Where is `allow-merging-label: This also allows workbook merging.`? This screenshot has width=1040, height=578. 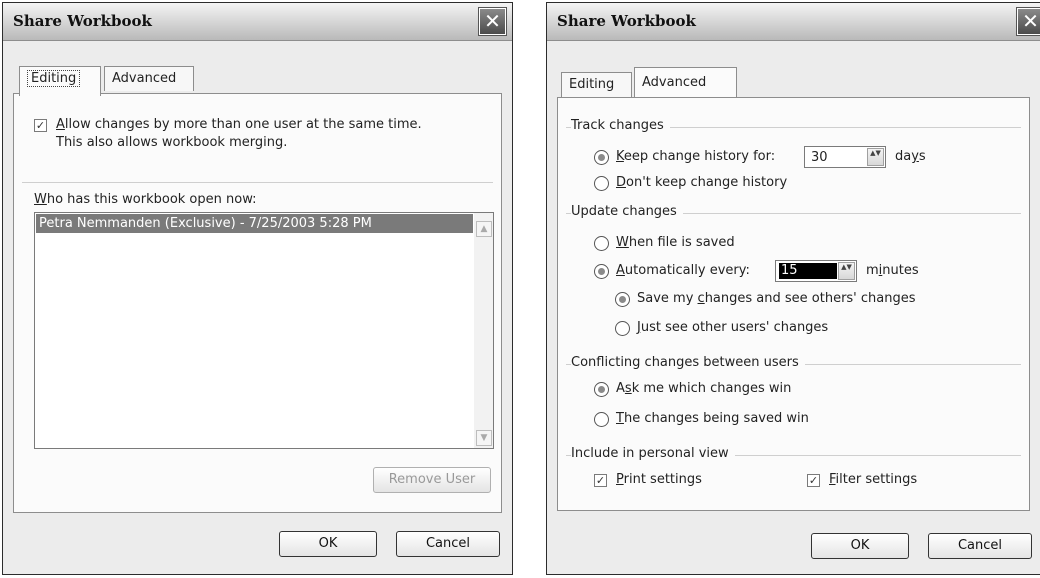 allow-merging-label: This also allows workbook merging. is located at coordinates (172, 142).